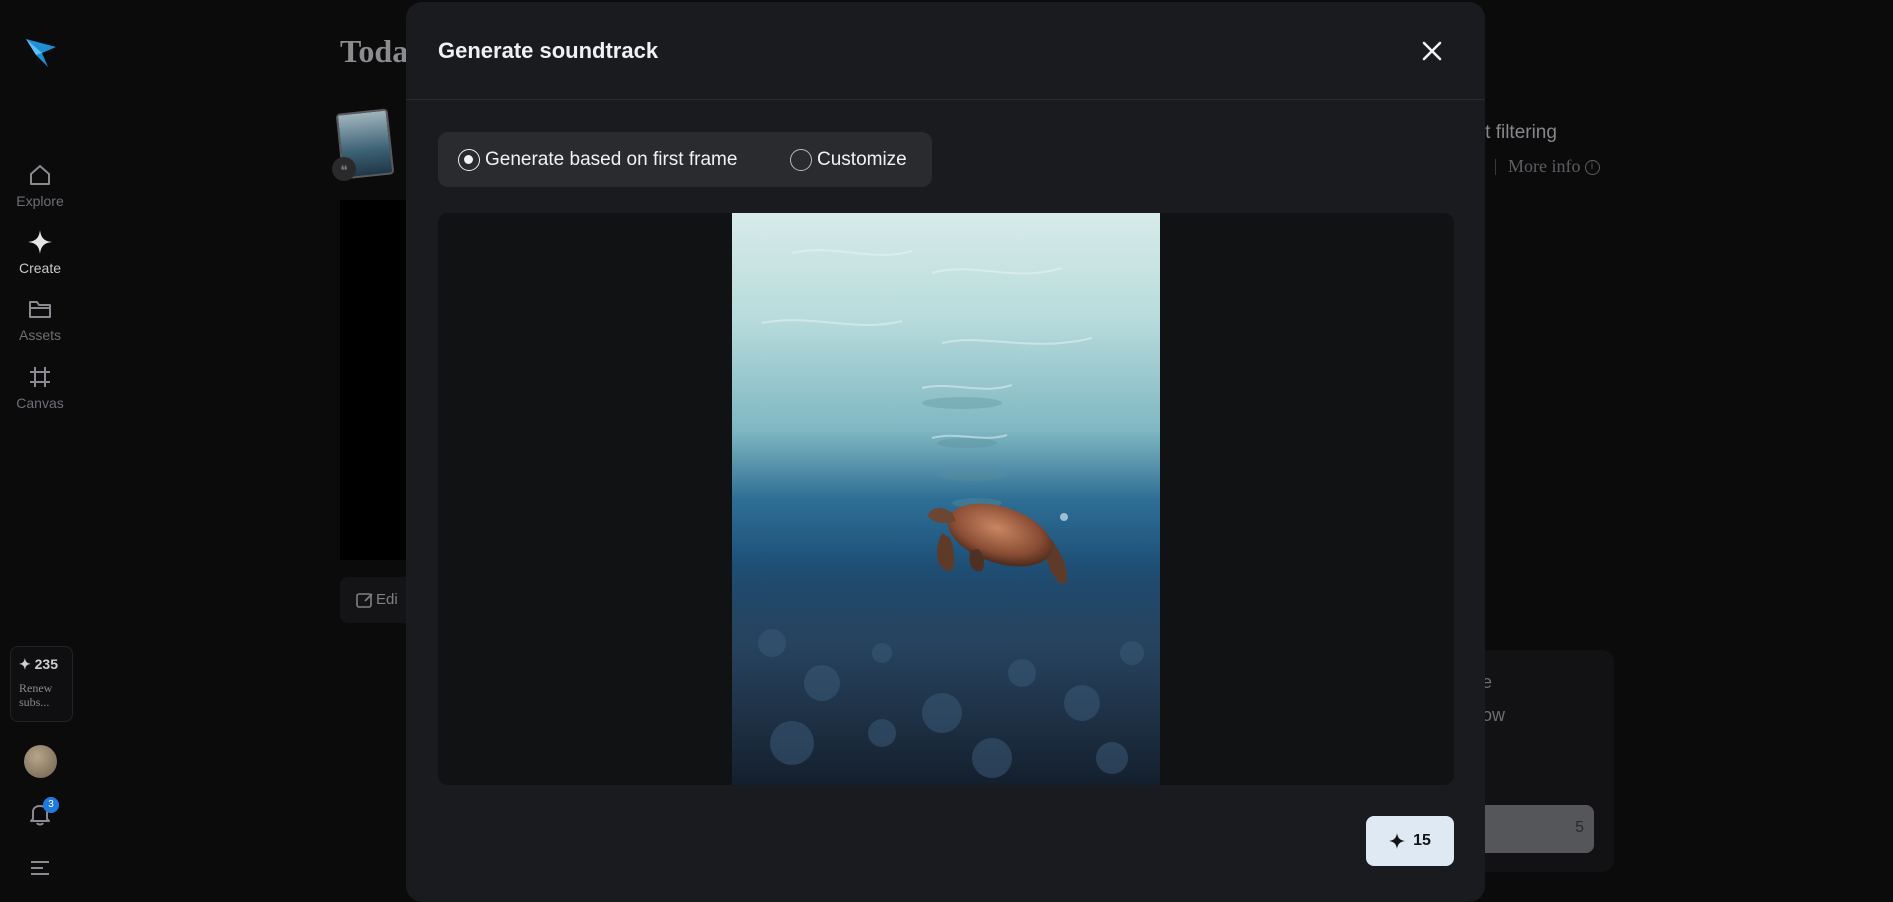 The height and width of the screenshot is (902, 1893). What do you see at coordinates (39, 335) in the screenshot?
I see `nav-assets-label: Assets` at bounding box center [39, 335].